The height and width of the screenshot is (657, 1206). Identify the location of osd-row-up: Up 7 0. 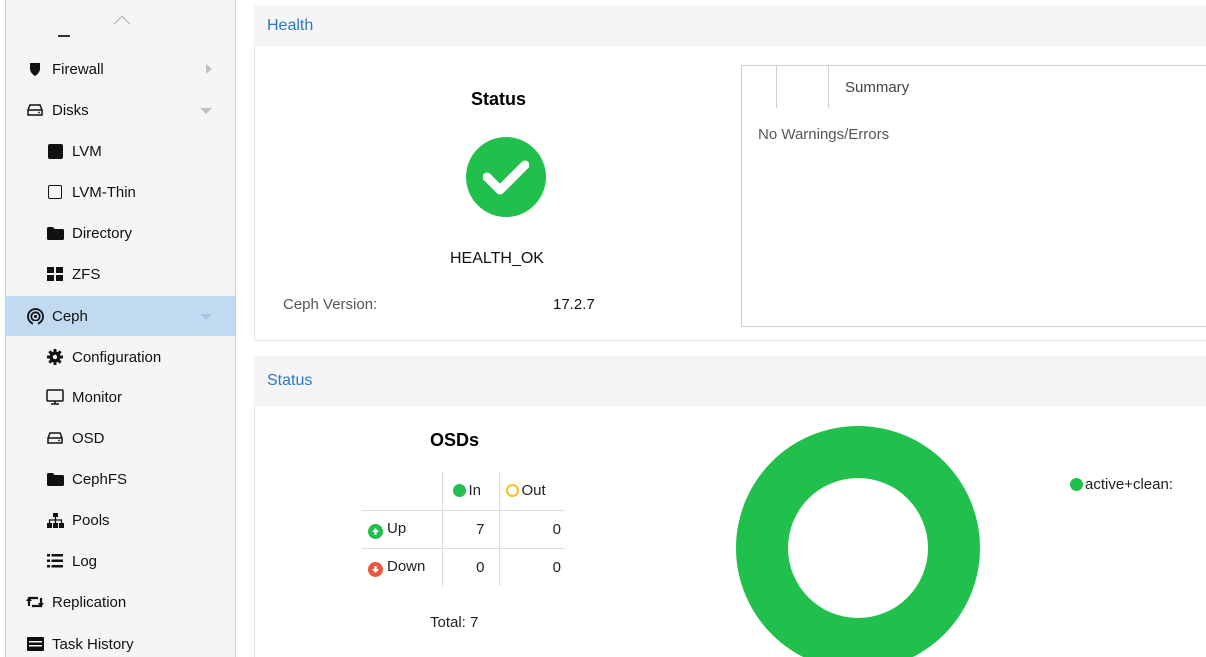
(463, 528).